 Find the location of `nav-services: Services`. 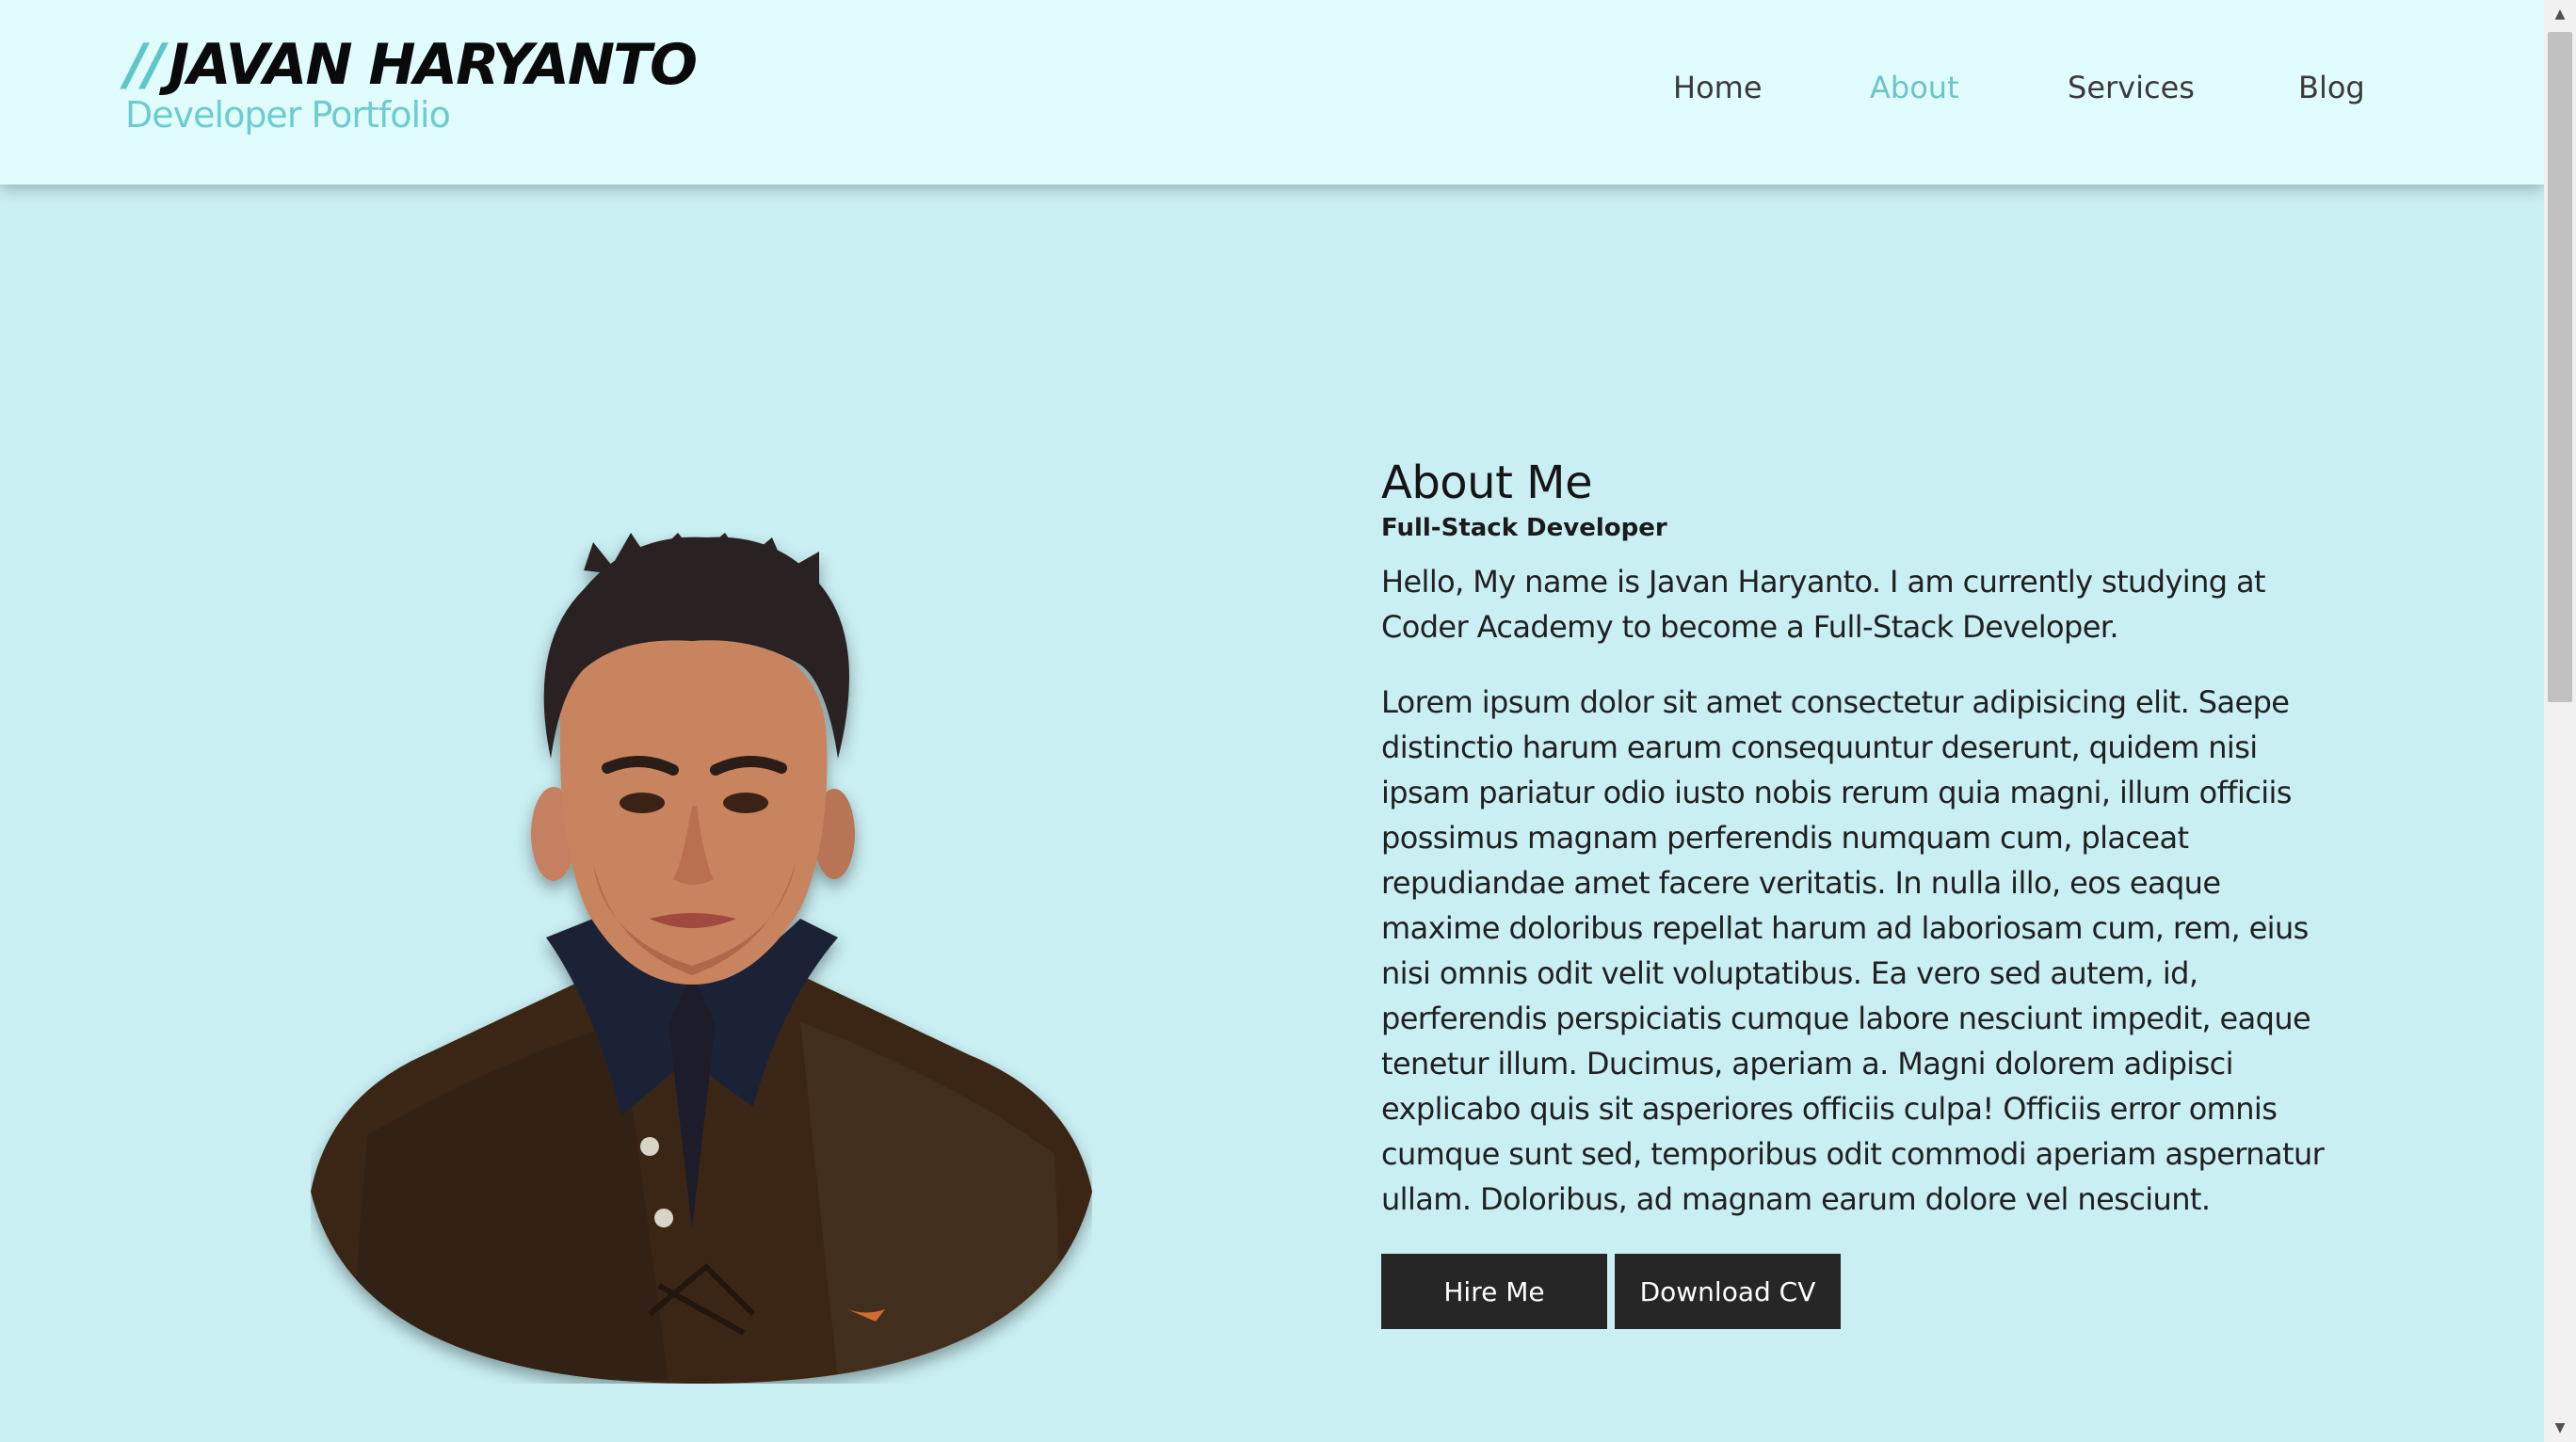

nav-services: Services is located at coordinates (2131, 87).